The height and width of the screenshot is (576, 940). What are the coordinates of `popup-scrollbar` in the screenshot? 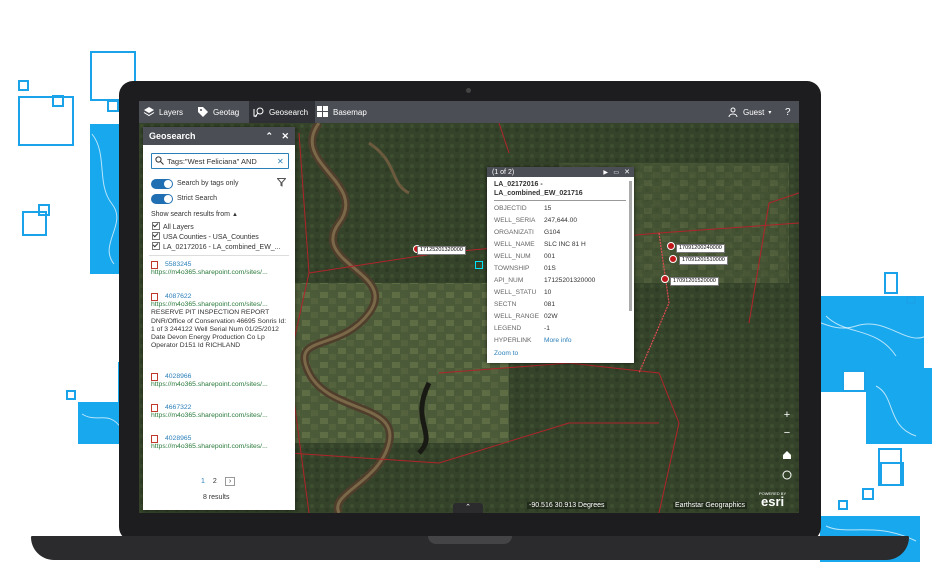 It's located at (630, 246).